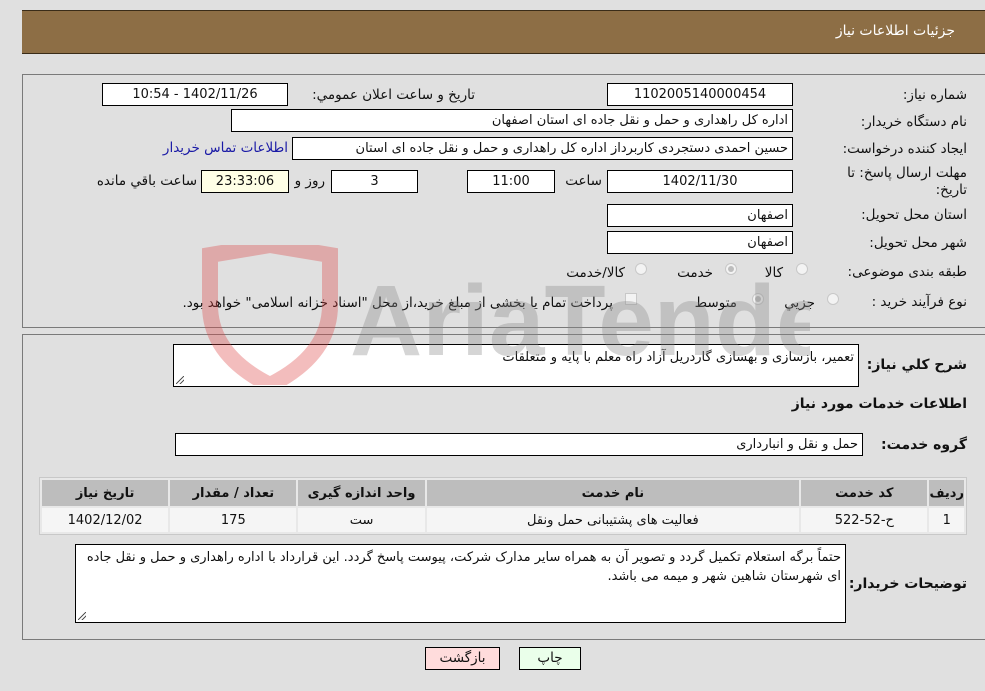  Describe the element at coordinates (895, 31) in the screenshot. I see `page-title: جزئیات اطلاعات نیاز` at that location.